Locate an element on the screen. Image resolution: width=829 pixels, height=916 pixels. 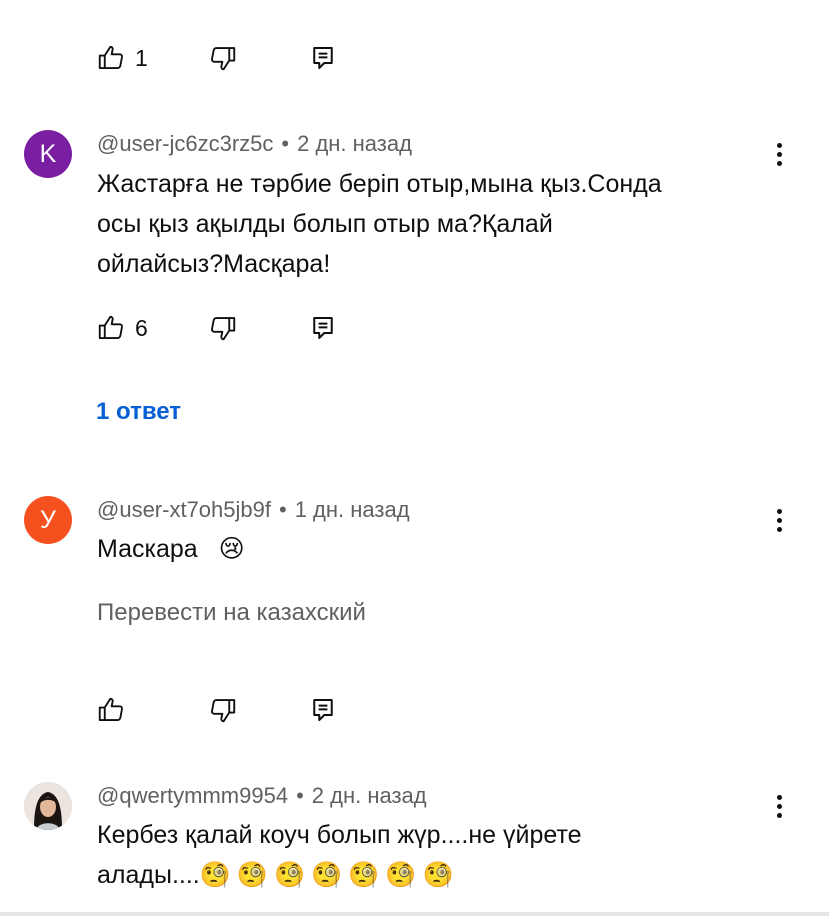
comment-text-line: осы қыз ақылды болып отыр ма?Қалай is located at coordinates (325, 224).